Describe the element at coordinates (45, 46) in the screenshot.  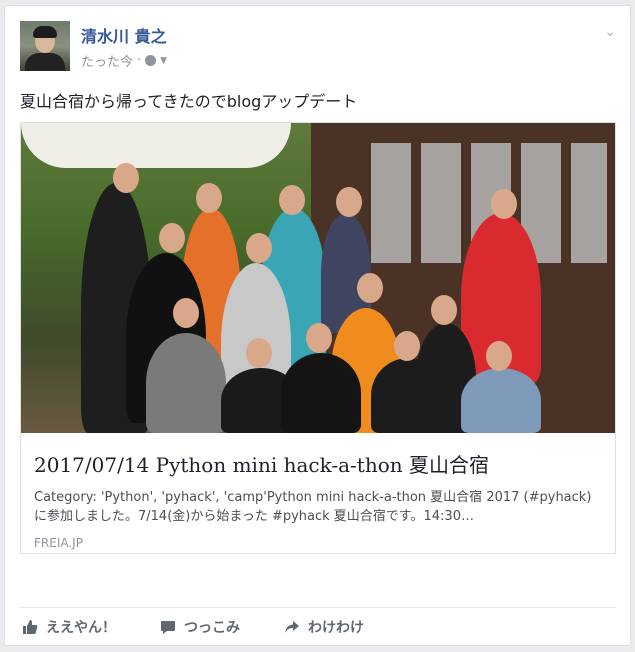
I see `avatar` at that location.